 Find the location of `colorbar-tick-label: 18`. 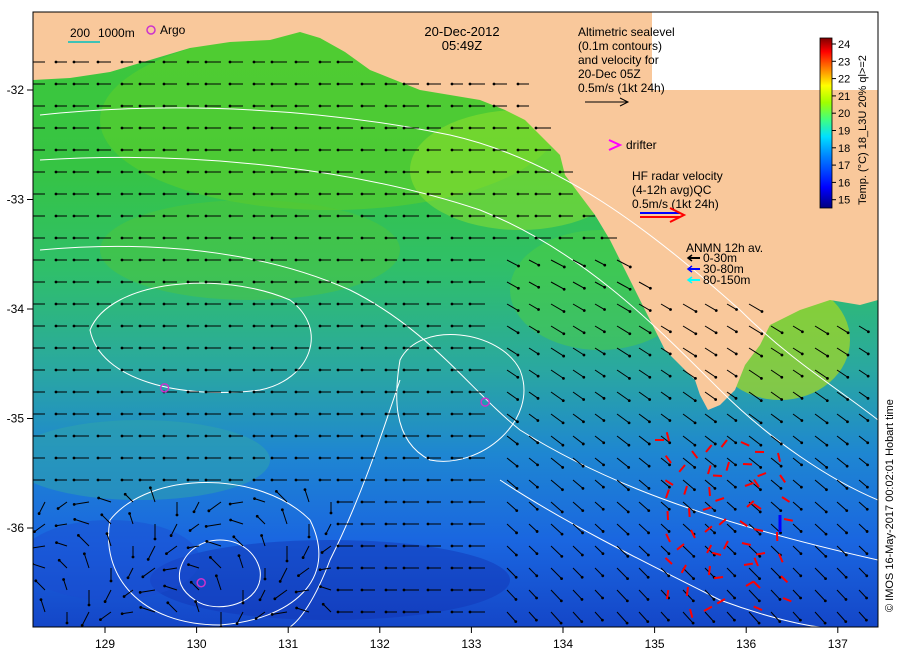

colorbar-tick-label: 18 is located at coordinates (844, 149).